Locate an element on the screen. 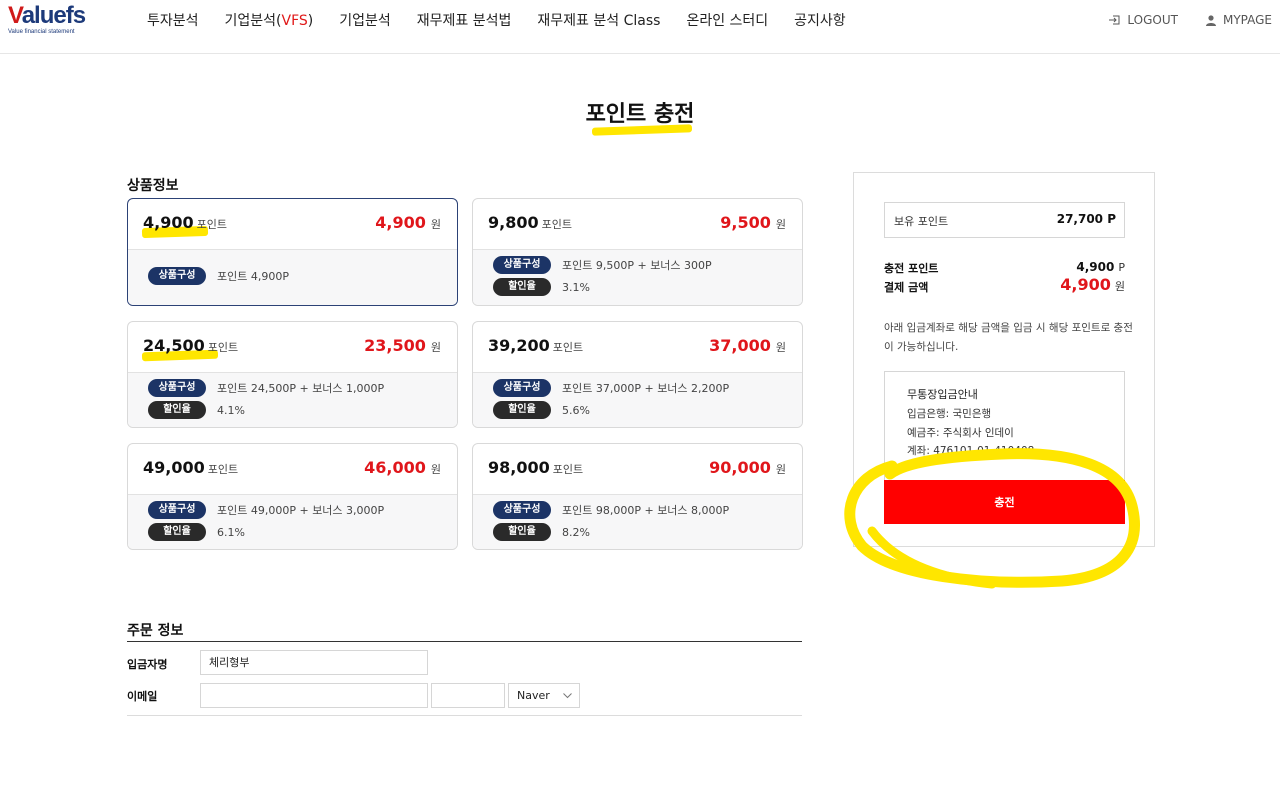 This screenshot has width=1280, height=785. composition-text: 포인트 49,000P + 보너스 3,000P is located at coordinates (301, 510).